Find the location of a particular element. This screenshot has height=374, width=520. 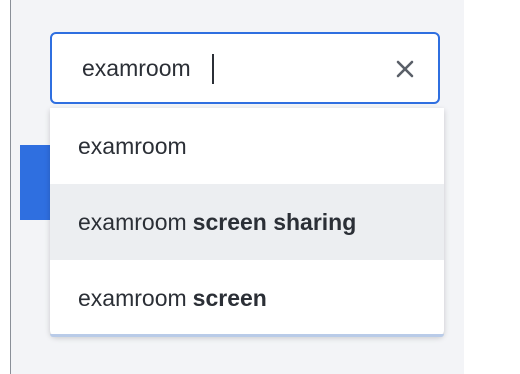

search-box is located at coordinates (245, 68).